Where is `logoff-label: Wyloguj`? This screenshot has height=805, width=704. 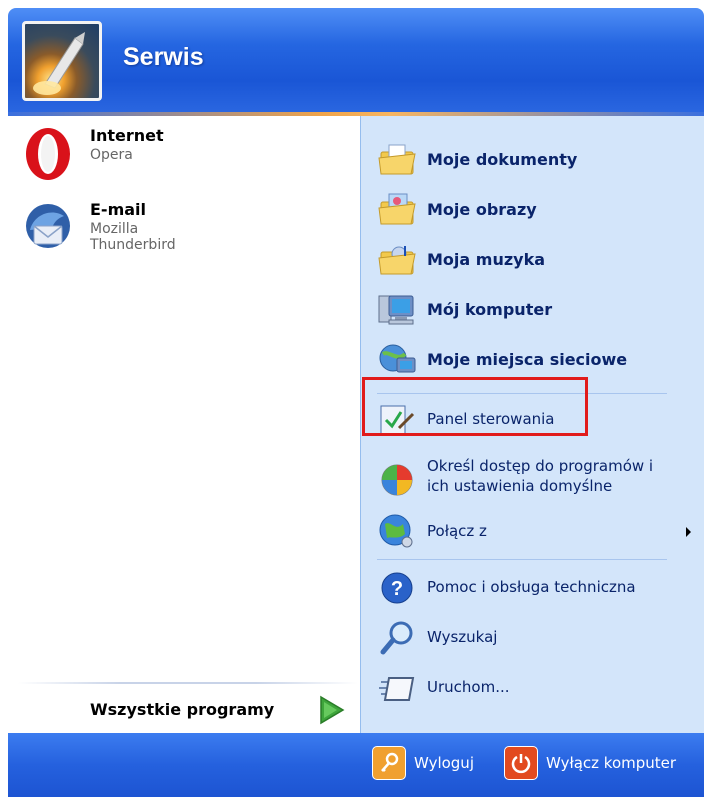
logoff-label: Wyloguj is located at coordinates (444, 763).